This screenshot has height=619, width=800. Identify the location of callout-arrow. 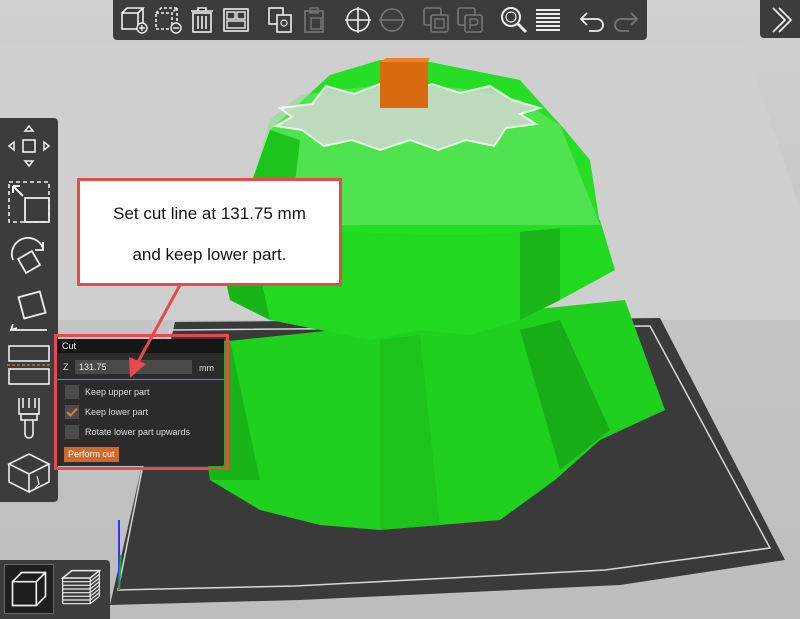
(155, 331).